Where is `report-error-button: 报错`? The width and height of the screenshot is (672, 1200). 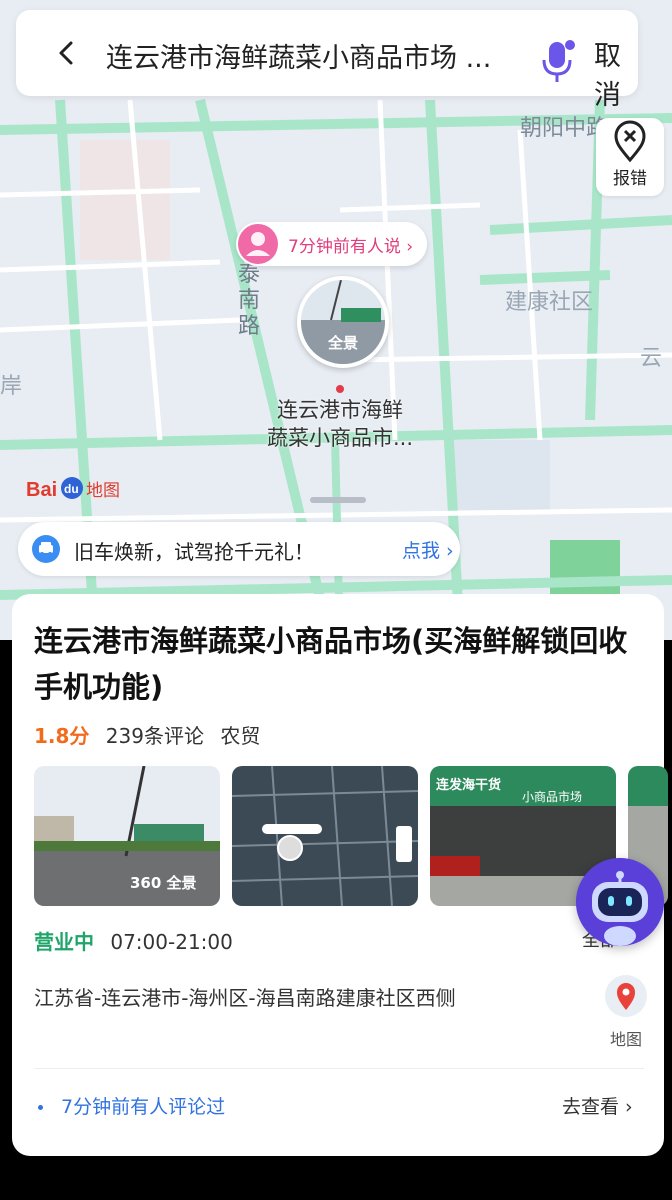
report-error-button: 报错 is located at coordinates (630, 157).